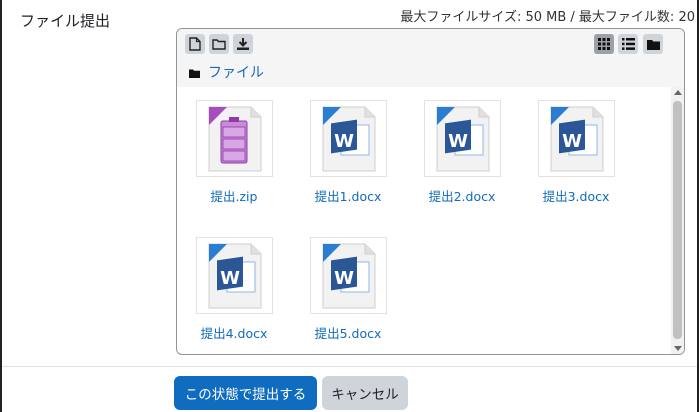  I want to click on icon-view-icon, so click(604, 44).